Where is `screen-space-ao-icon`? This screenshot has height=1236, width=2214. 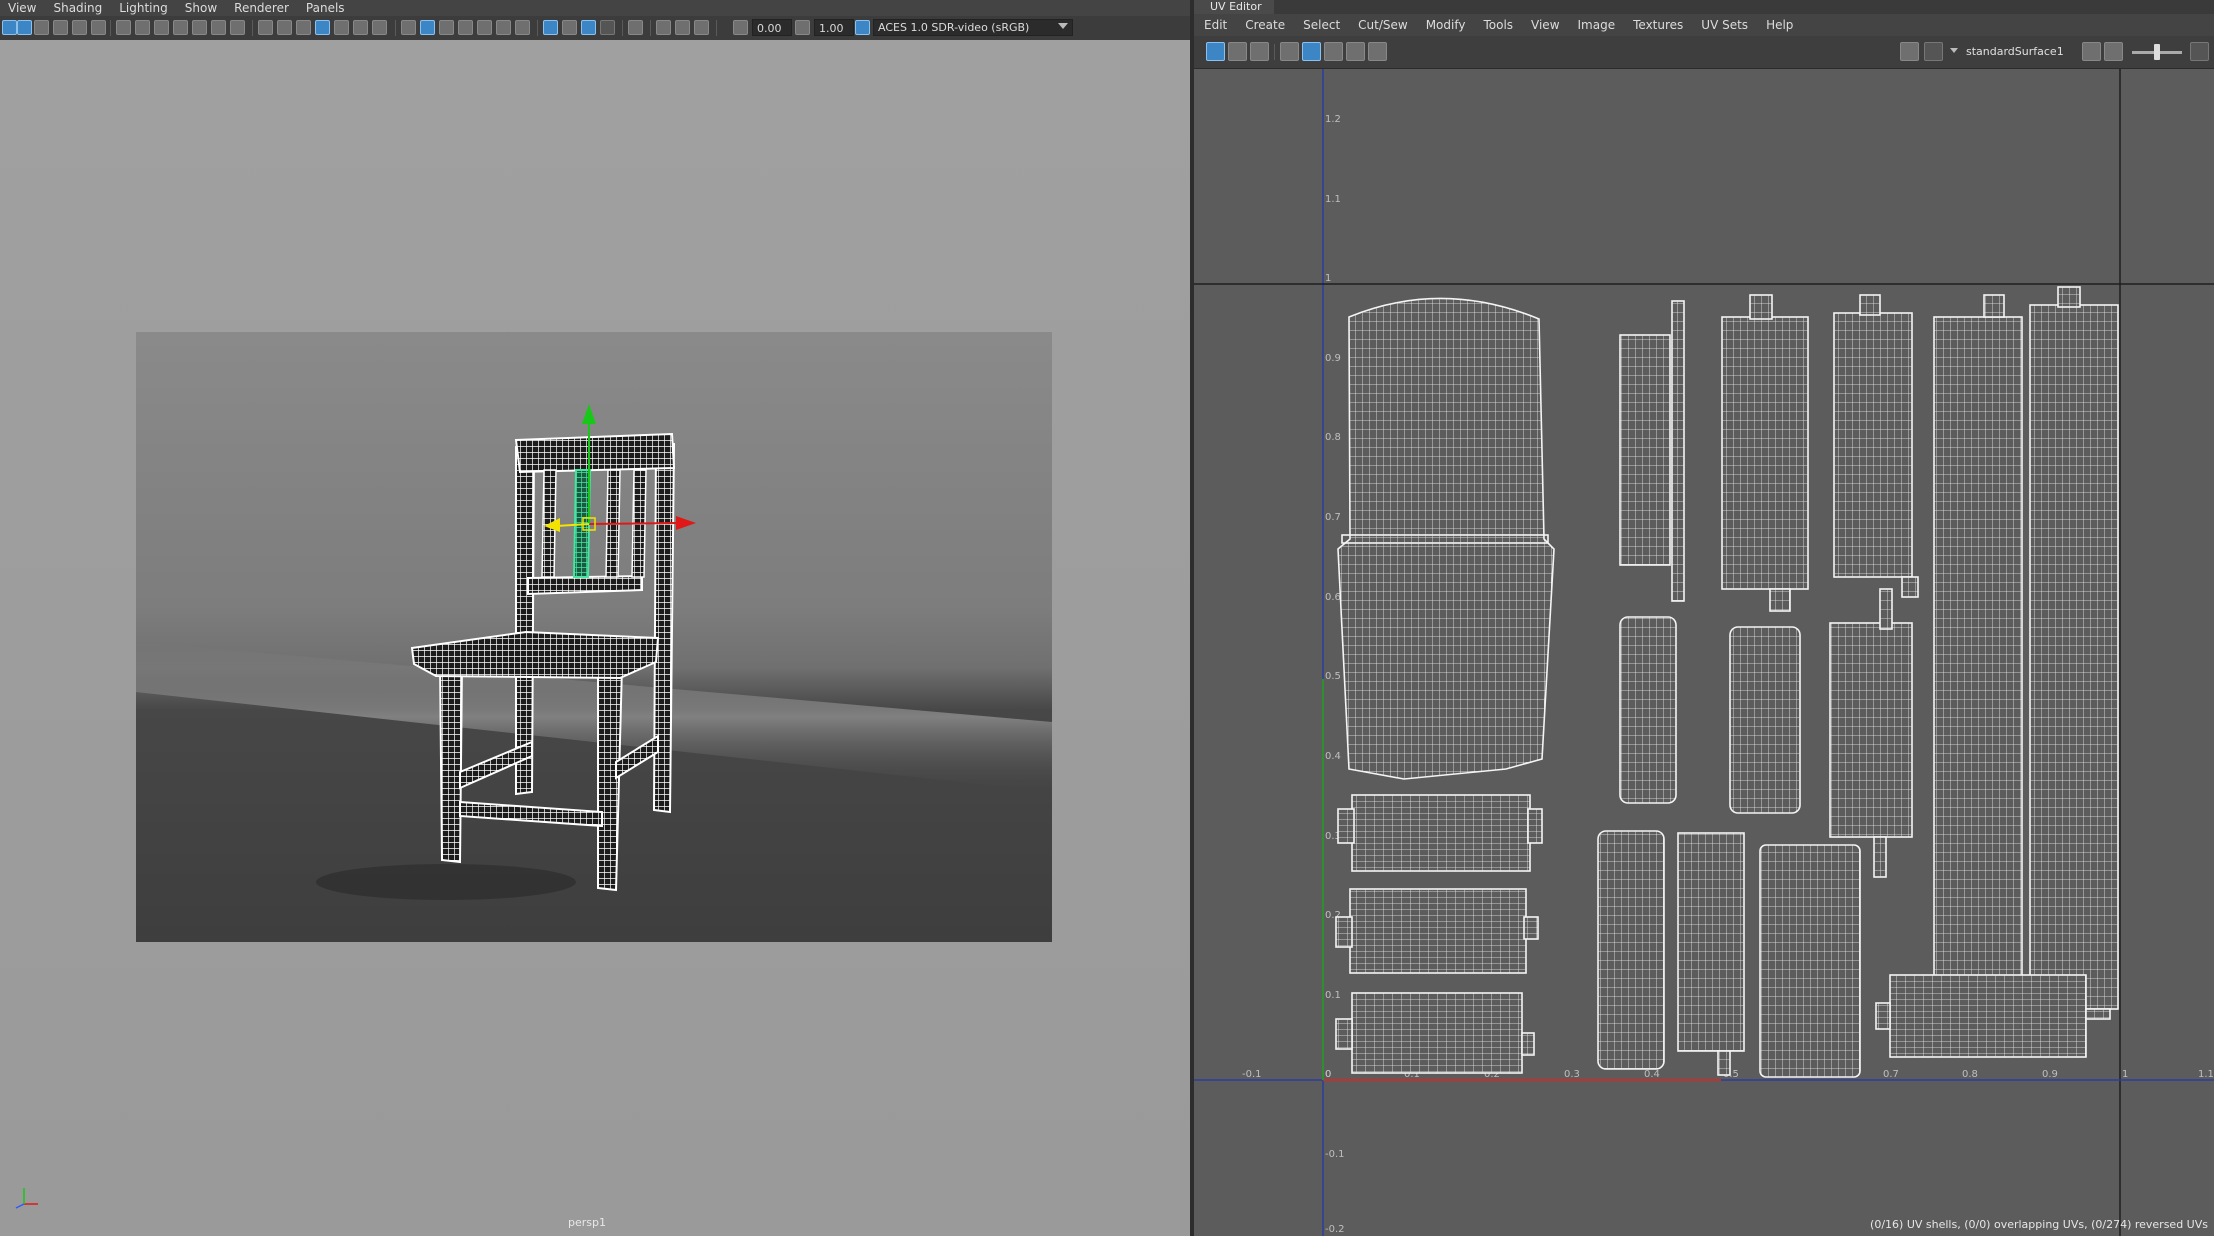 screen-space-ao-icon is located at coordinates (550, 27).